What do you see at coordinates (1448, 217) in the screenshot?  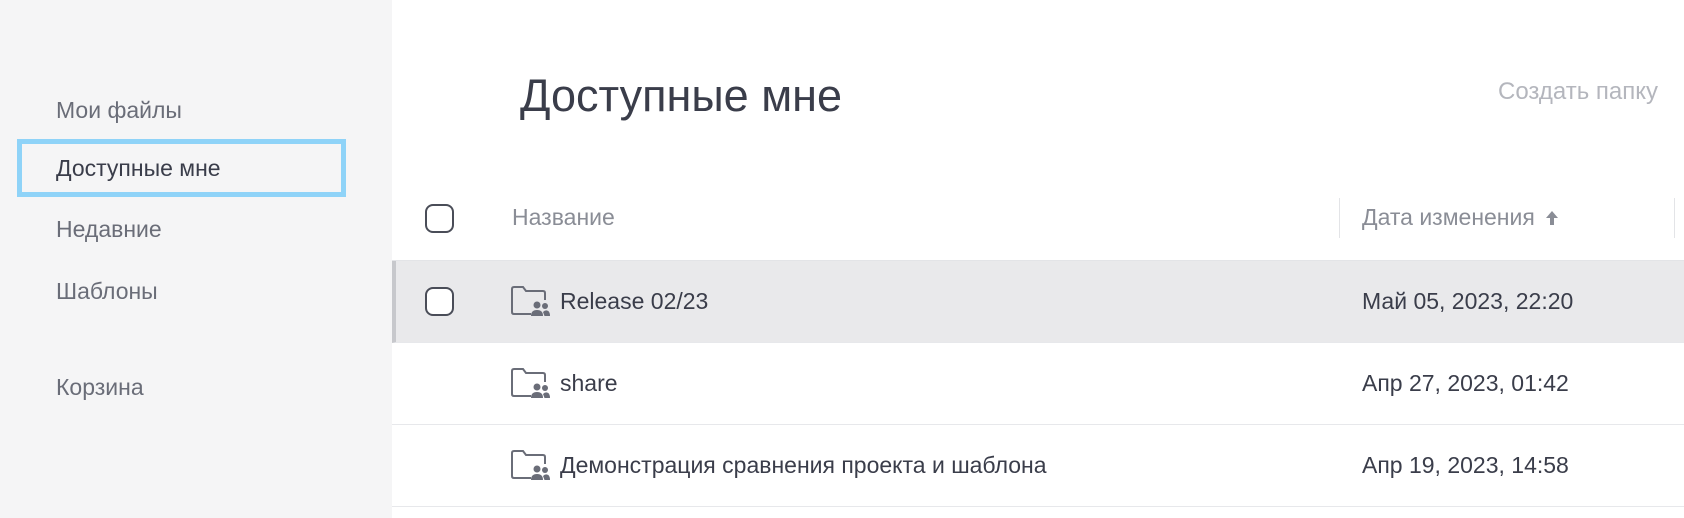 I see `column-header-date-label: Дата изменения` at bounding box center [1448, 217].